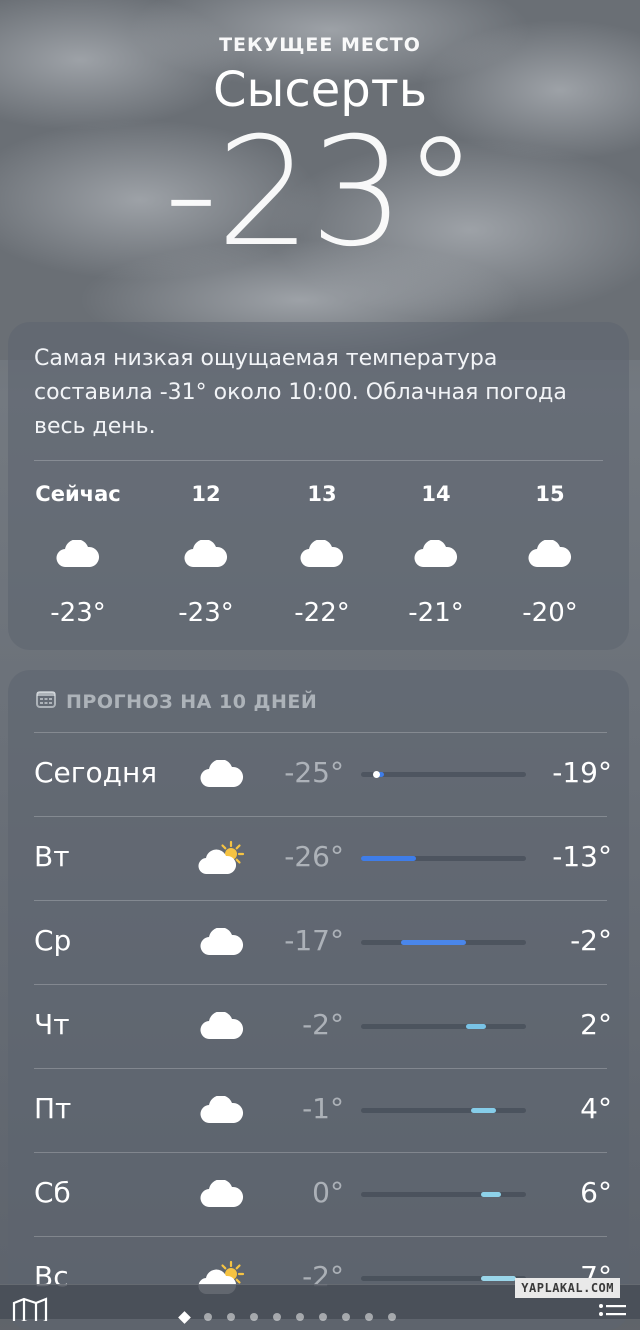 The height and width of the screenshot is (1330, 640). What do you see at coordinates (52, 1192) in the screenshot?
I see `day-label: Сб` at bounding box center [52, 1192].